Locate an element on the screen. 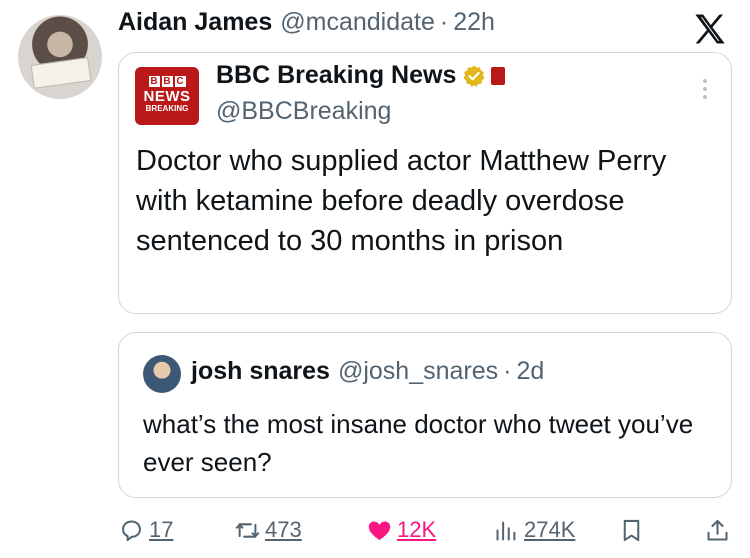 The width and height of the screenshot is (750, 558). x-logo-icon is located at coordinates (710, 29).